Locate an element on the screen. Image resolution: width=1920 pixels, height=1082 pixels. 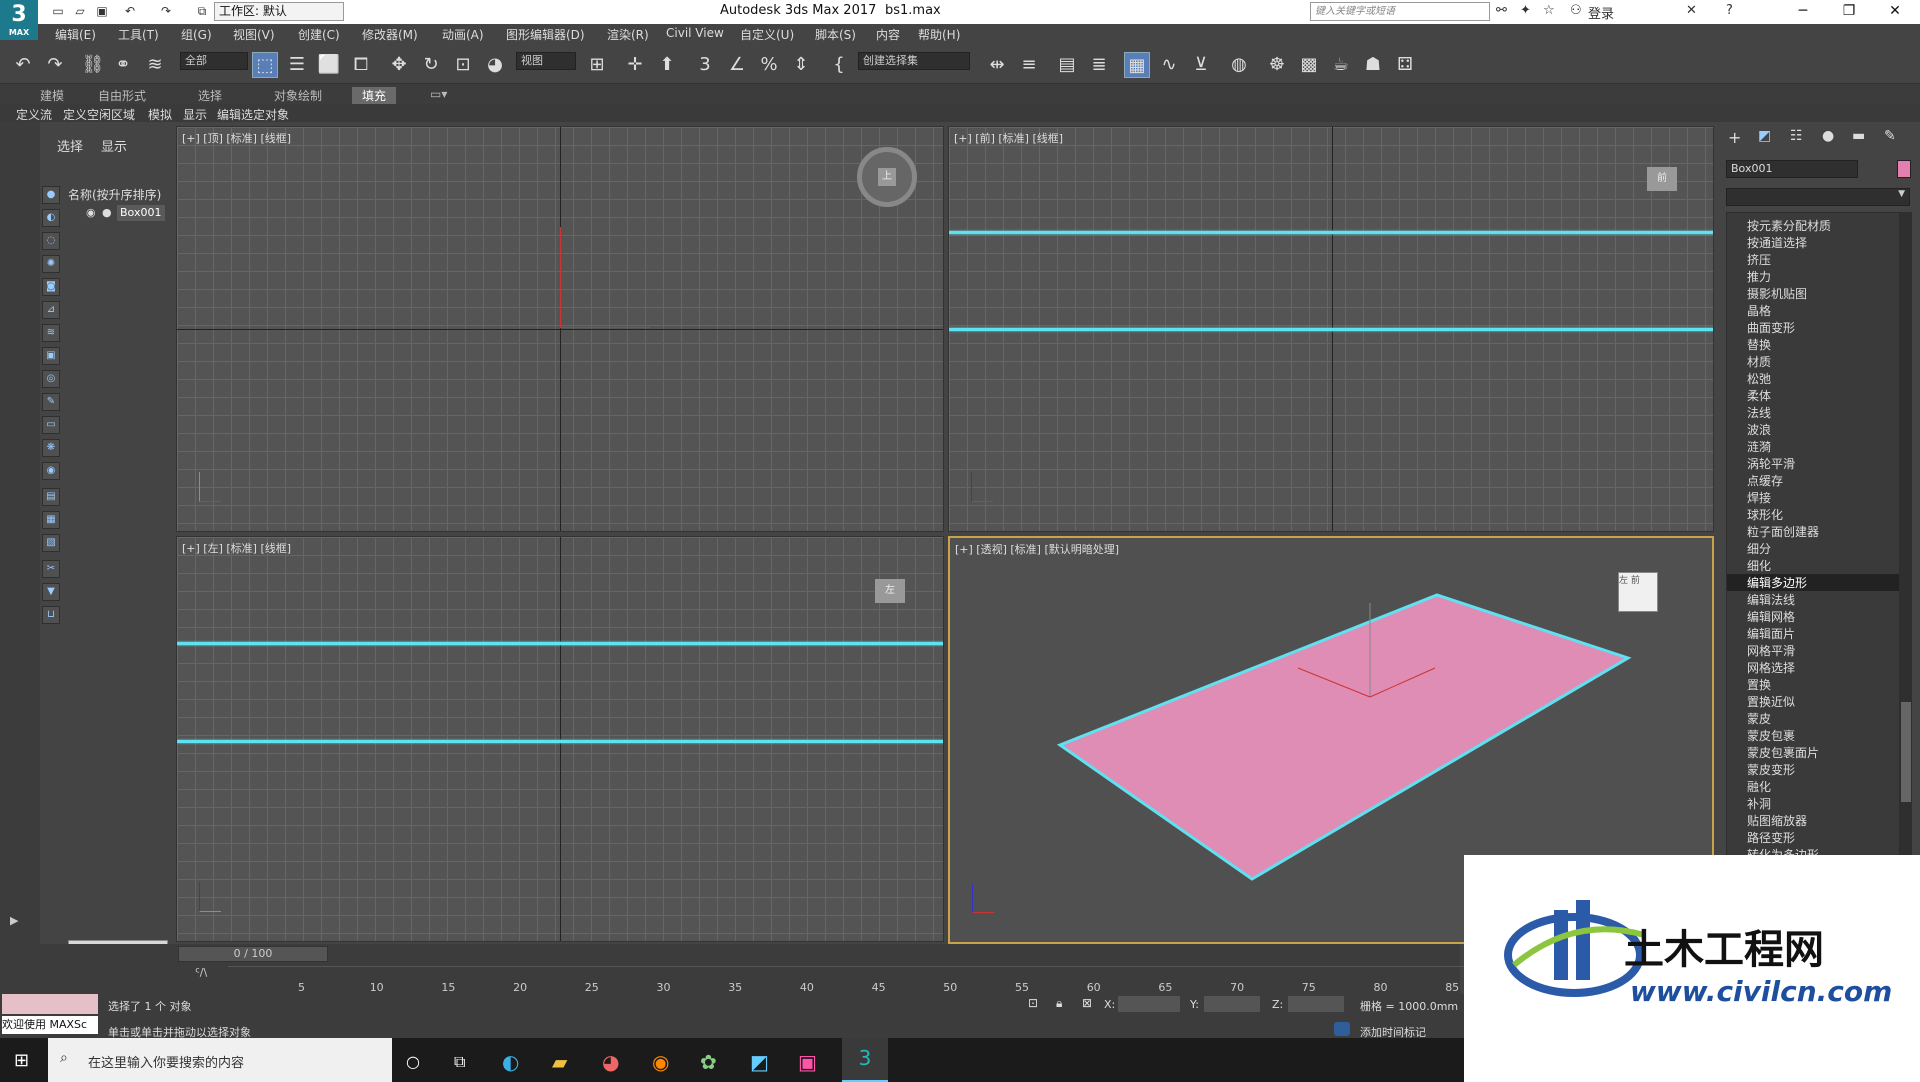
material-editor-icon: ◍ is located at coordinates (1239, 65).